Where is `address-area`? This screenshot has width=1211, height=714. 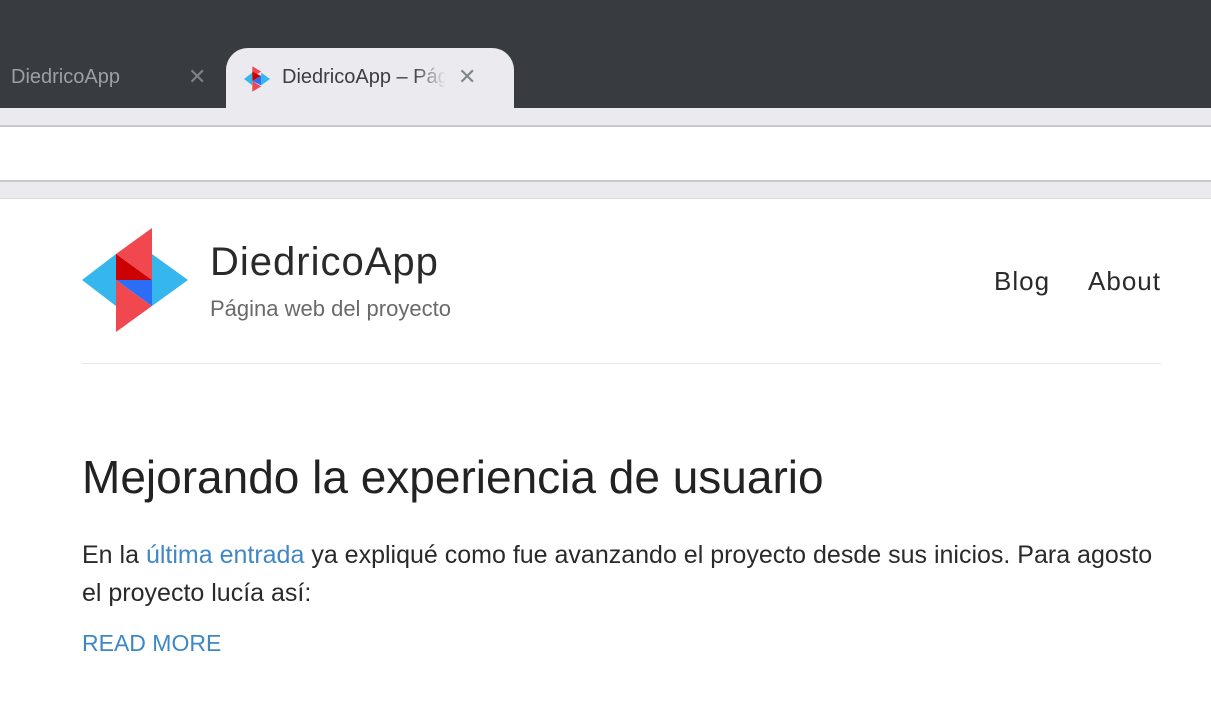
address-area is located at coordinates (605, 153).